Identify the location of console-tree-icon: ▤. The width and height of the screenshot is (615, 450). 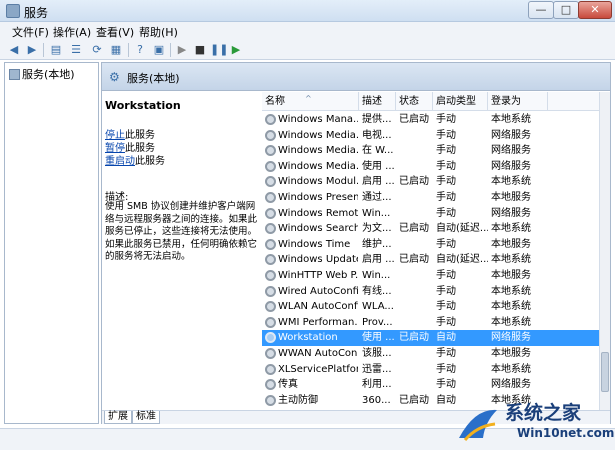
(56, 50).